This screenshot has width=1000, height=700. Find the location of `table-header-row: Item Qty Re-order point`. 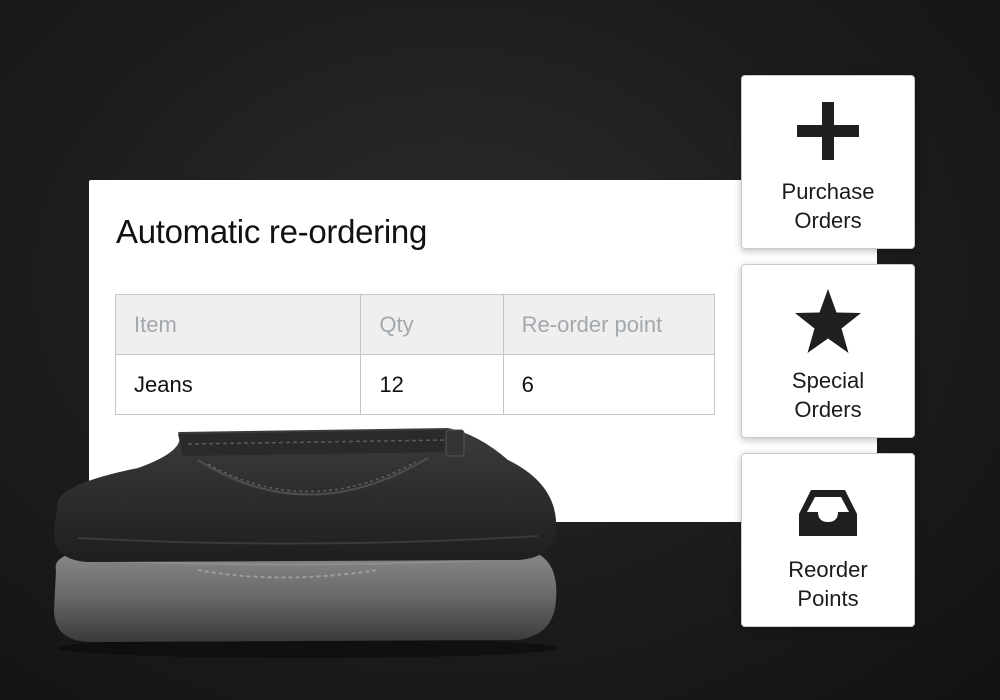

table-header-row: Item Qty Re-order point is located at coordinates (415, 324).